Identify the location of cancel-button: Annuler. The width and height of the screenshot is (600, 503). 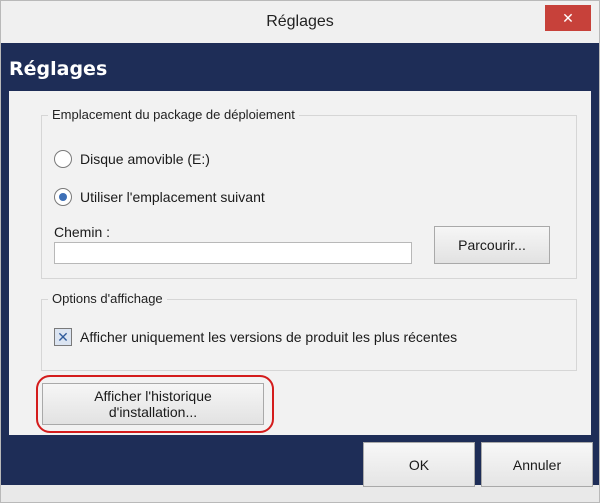
(537, 464).